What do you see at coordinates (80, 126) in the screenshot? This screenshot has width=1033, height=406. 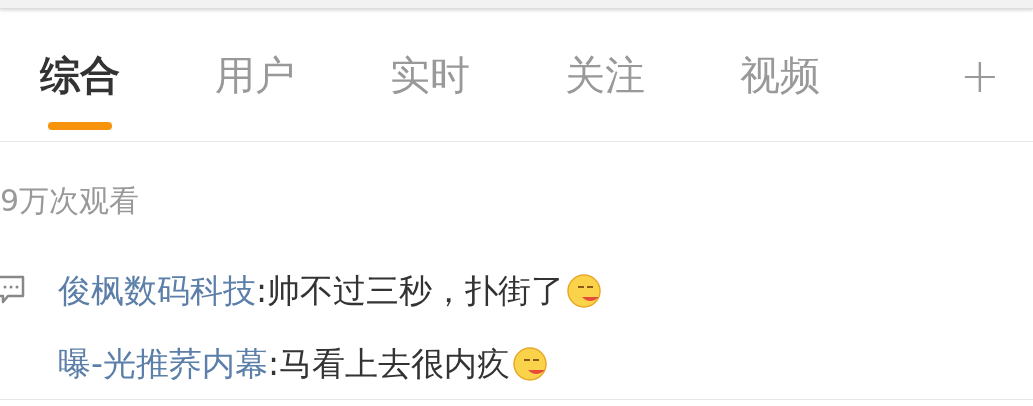 I see `active-tab-indicator` at bounding box center [80, 126].